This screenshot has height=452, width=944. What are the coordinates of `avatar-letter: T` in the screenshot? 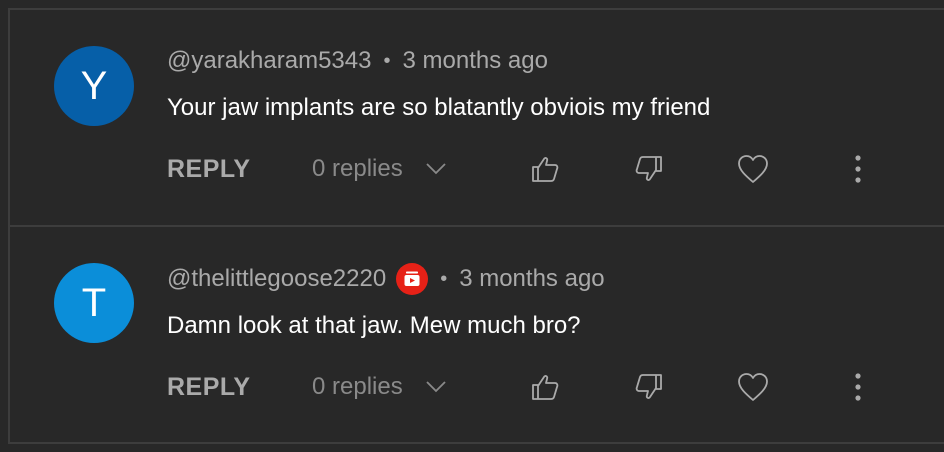 It's located at (94, 302).